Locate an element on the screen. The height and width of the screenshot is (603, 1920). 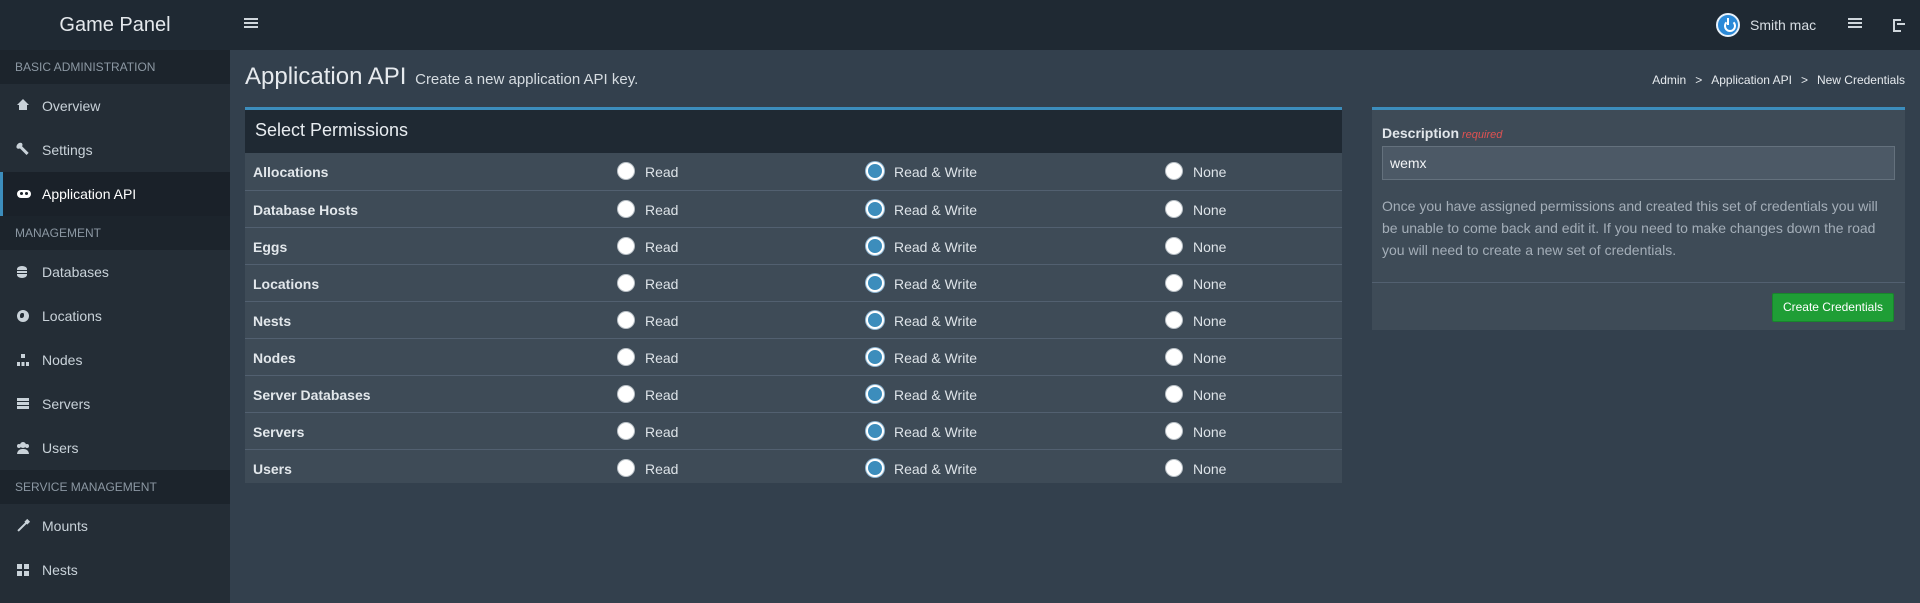
sidebar-item-settings: Settings is located at coordinates (115, 150).